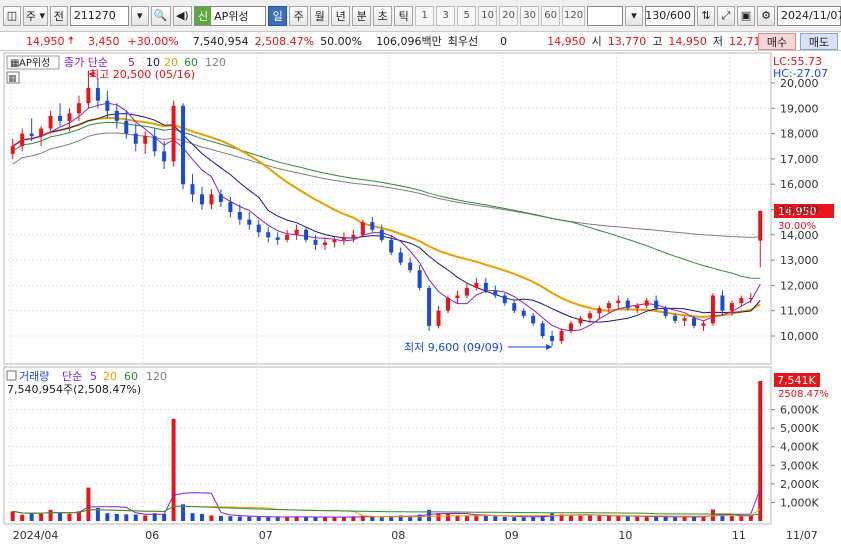 The image size is (841, 545). Describe the element at coordinates (320, 15) in the screenshot. I see `period-month: 월` at that location.